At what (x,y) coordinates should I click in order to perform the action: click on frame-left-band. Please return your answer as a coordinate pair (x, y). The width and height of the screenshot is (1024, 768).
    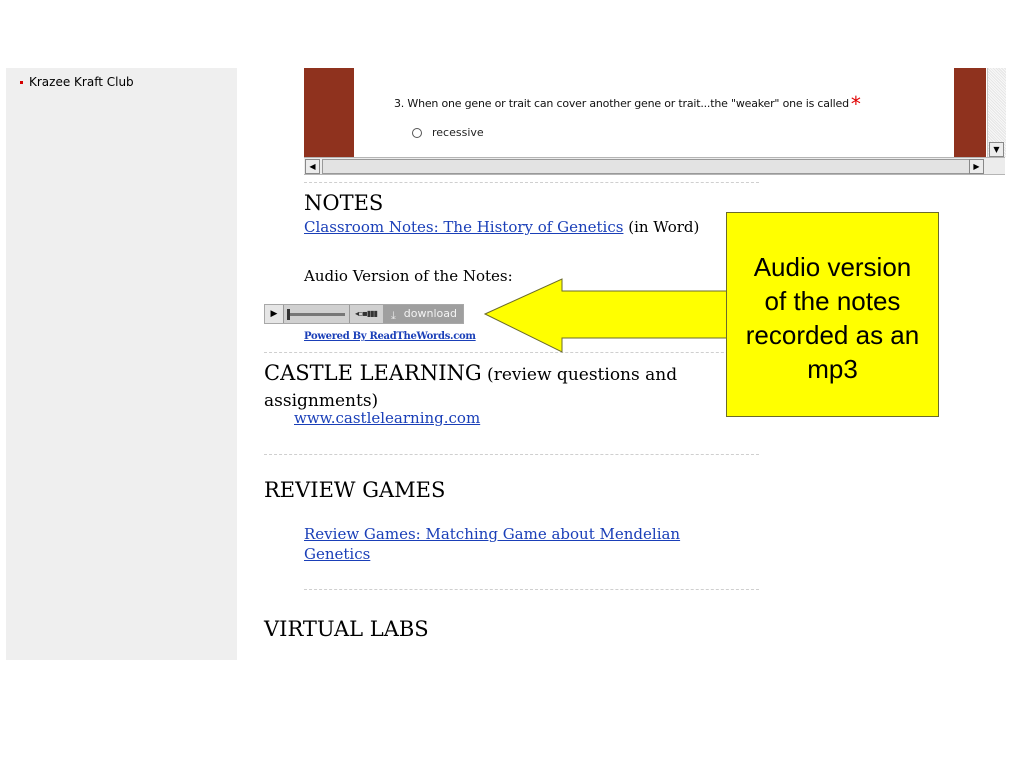
    Looking at the image, I should click on (329, 112).